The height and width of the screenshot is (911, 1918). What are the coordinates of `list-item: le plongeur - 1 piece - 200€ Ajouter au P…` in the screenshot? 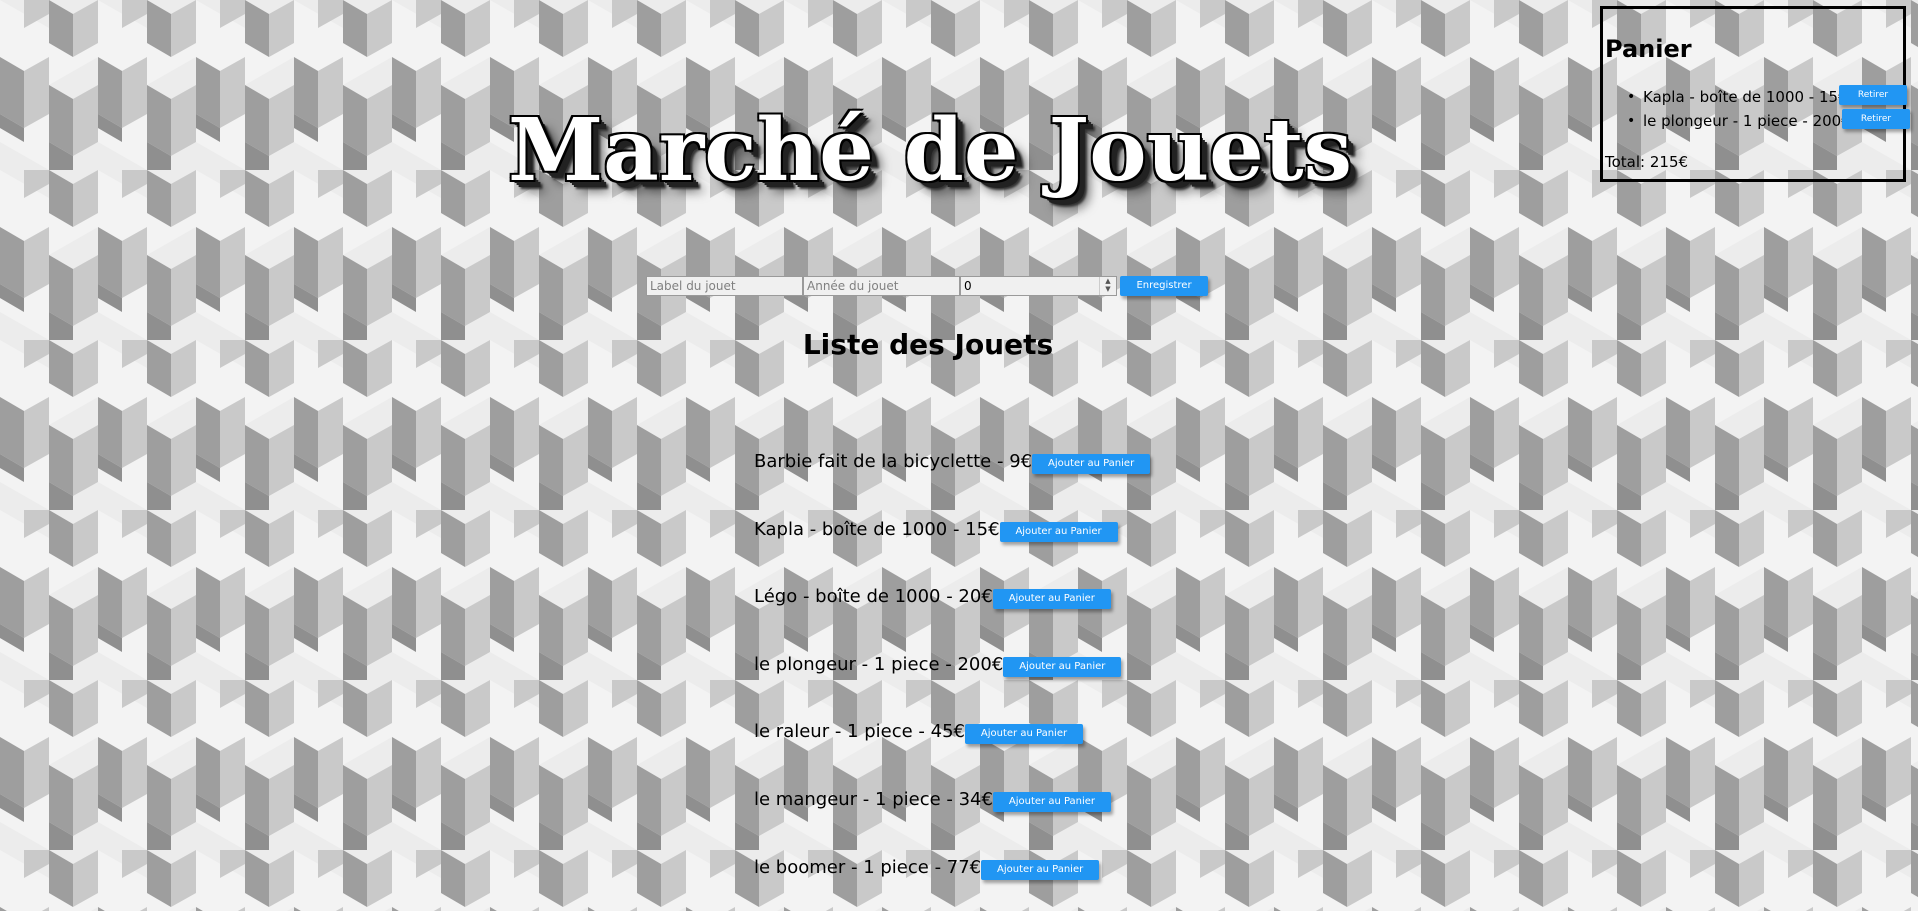 It's located at (952, 685).